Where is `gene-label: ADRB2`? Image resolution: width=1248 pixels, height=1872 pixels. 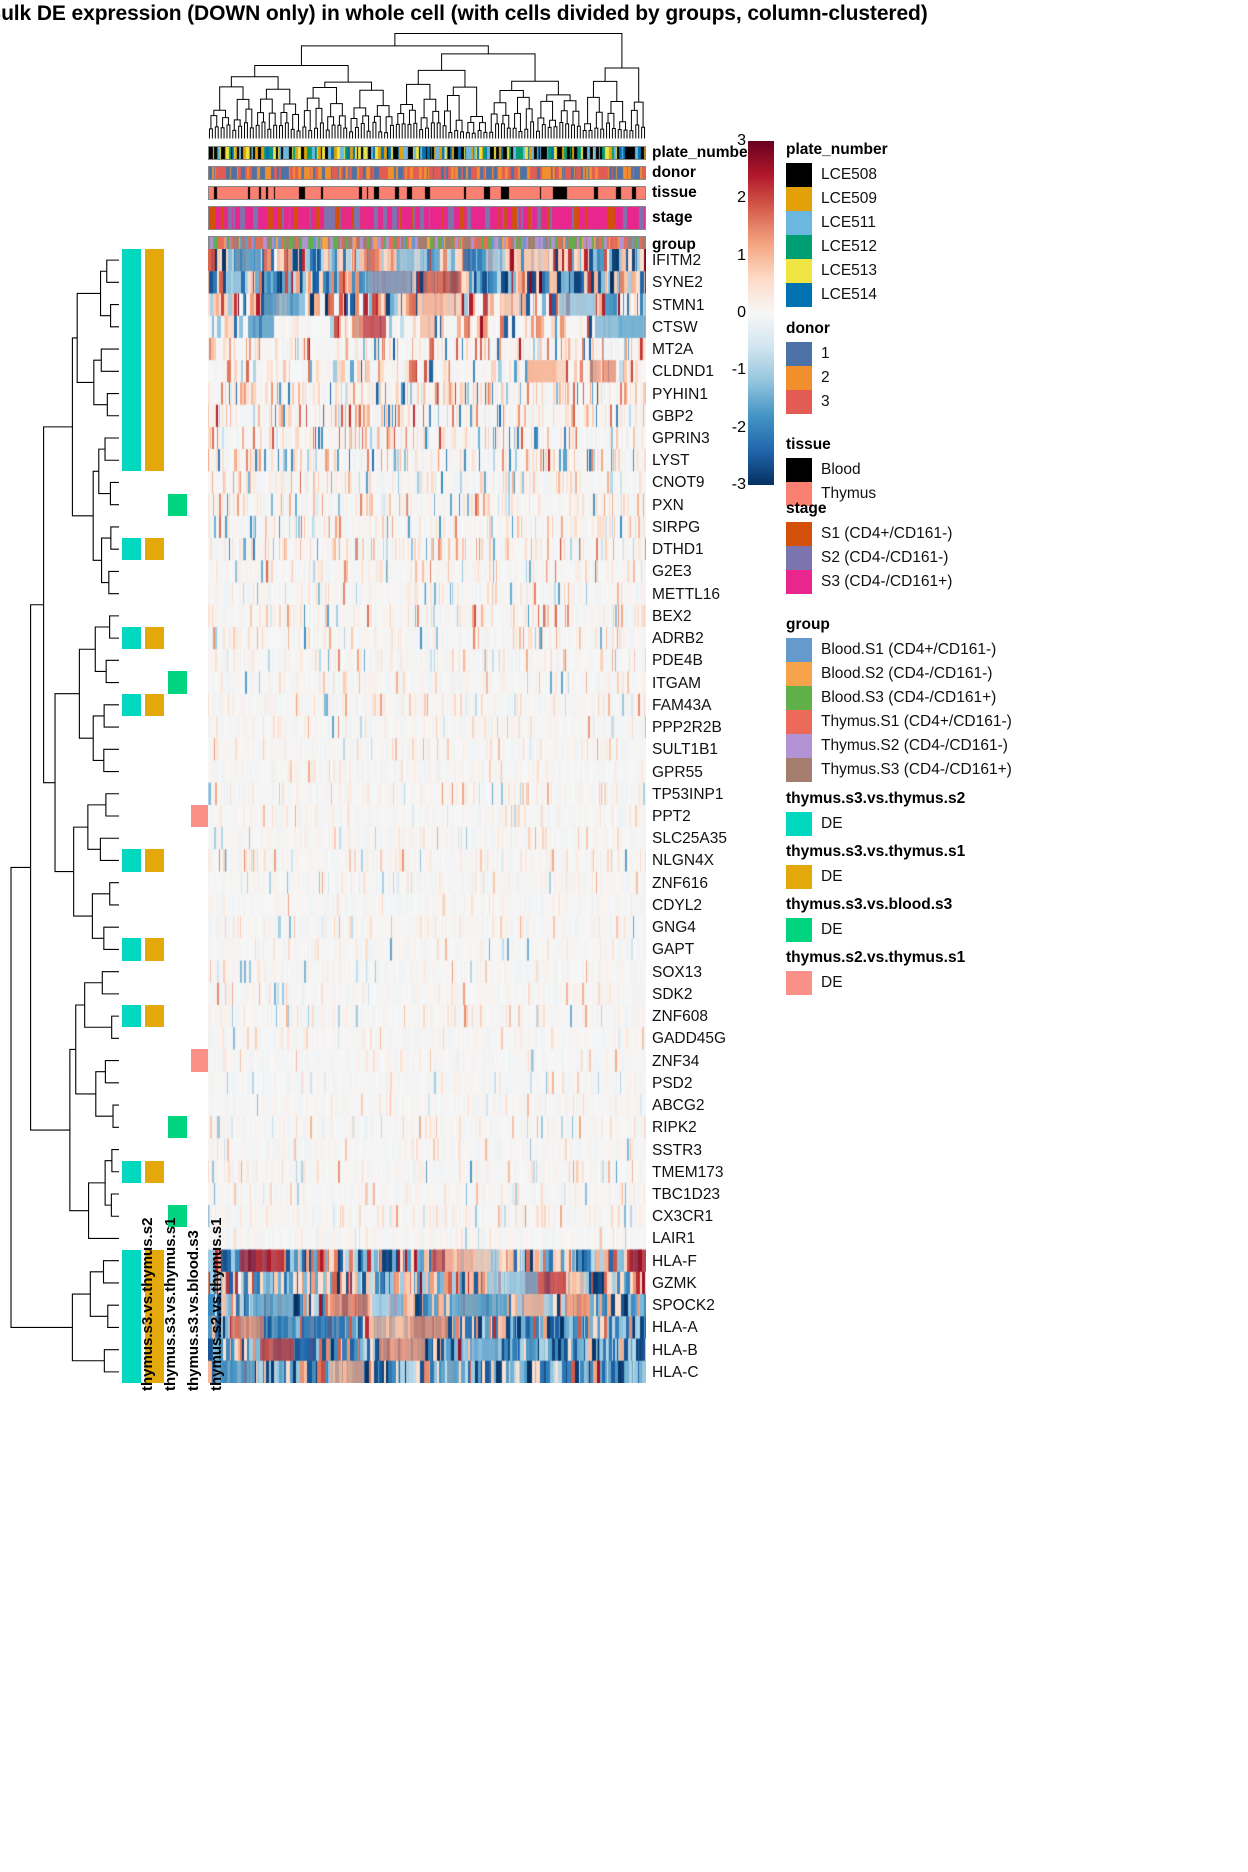
gene-label: ADRB2 is located at coordinates (678, 639).